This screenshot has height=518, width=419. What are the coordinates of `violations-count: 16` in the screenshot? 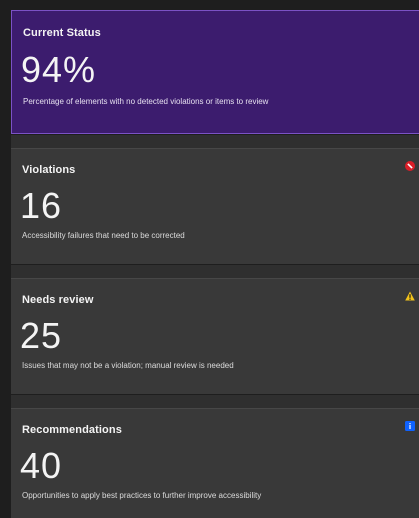 It's located at (41, 205).